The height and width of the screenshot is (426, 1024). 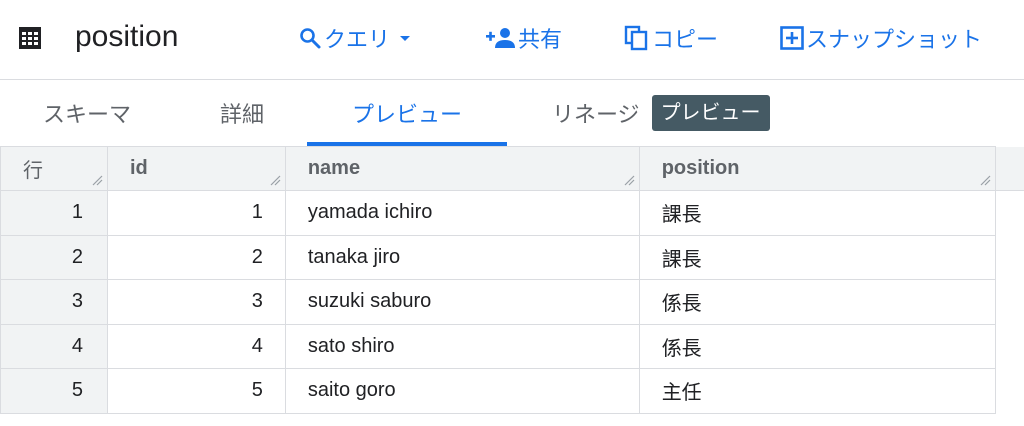 I want to click on tab-lineage: リネージ プレビュー, so click(x=661, y=113).